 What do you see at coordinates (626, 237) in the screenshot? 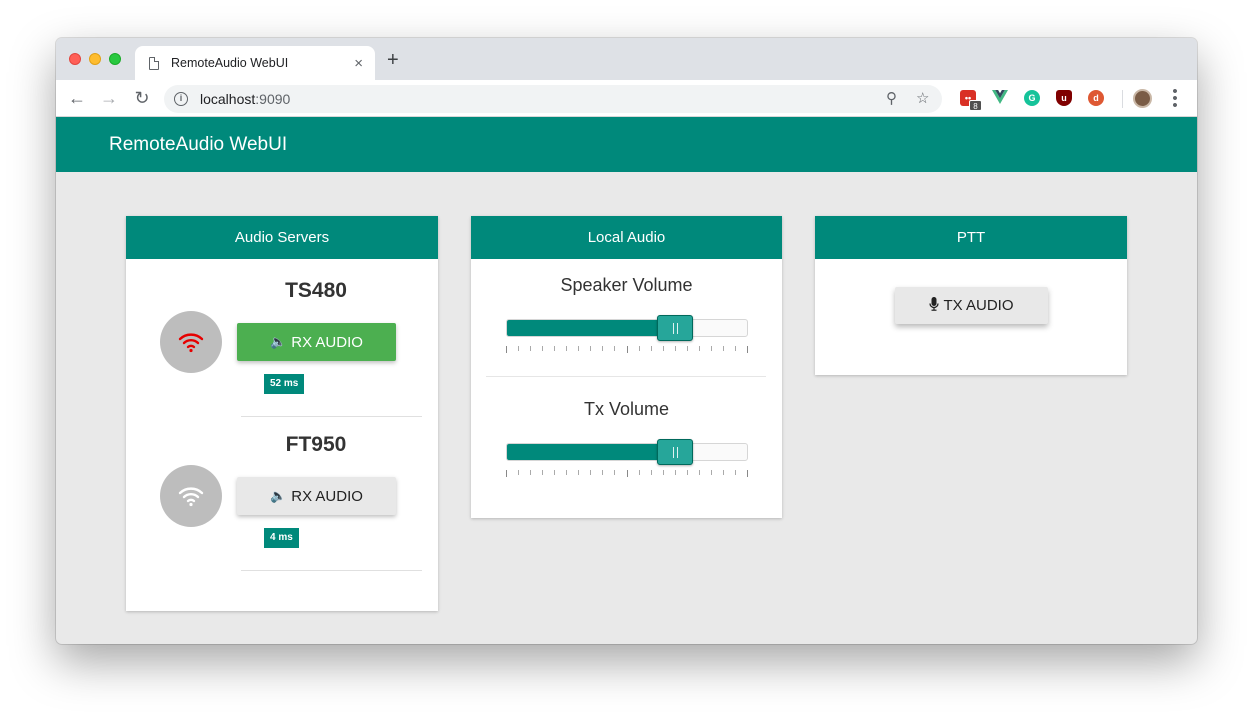
I see `local-audio-header: Local Audio` at bounding box center [626, 237].